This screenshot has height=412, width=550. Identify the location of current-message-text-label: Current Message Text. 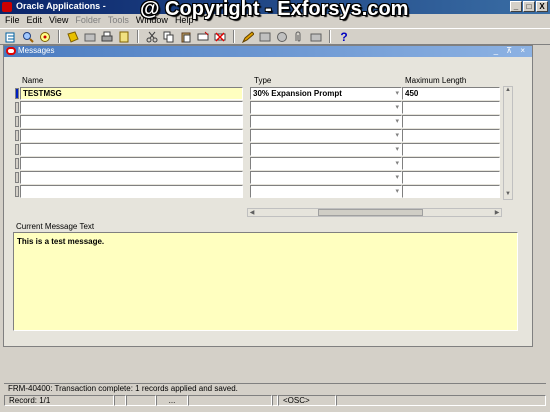
(55, 226).